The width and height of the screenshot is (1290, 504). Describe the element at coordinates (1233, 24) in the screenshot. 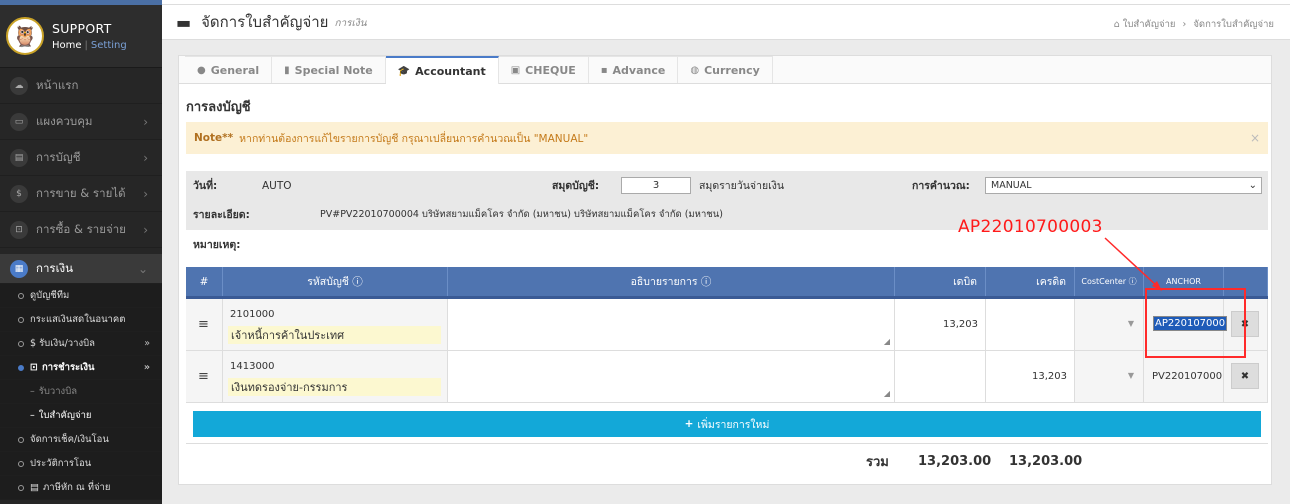

I see `breadcrumb-current: จัดการใบสำคัญจ่าย` at that location.